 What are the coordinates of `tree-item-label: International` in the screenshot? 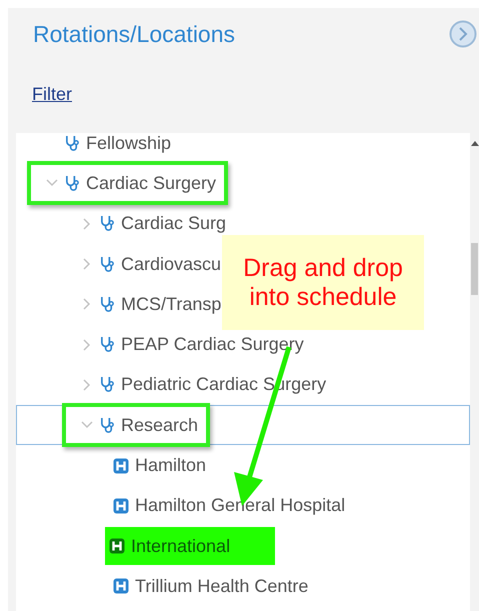 It's located at (180, 546).